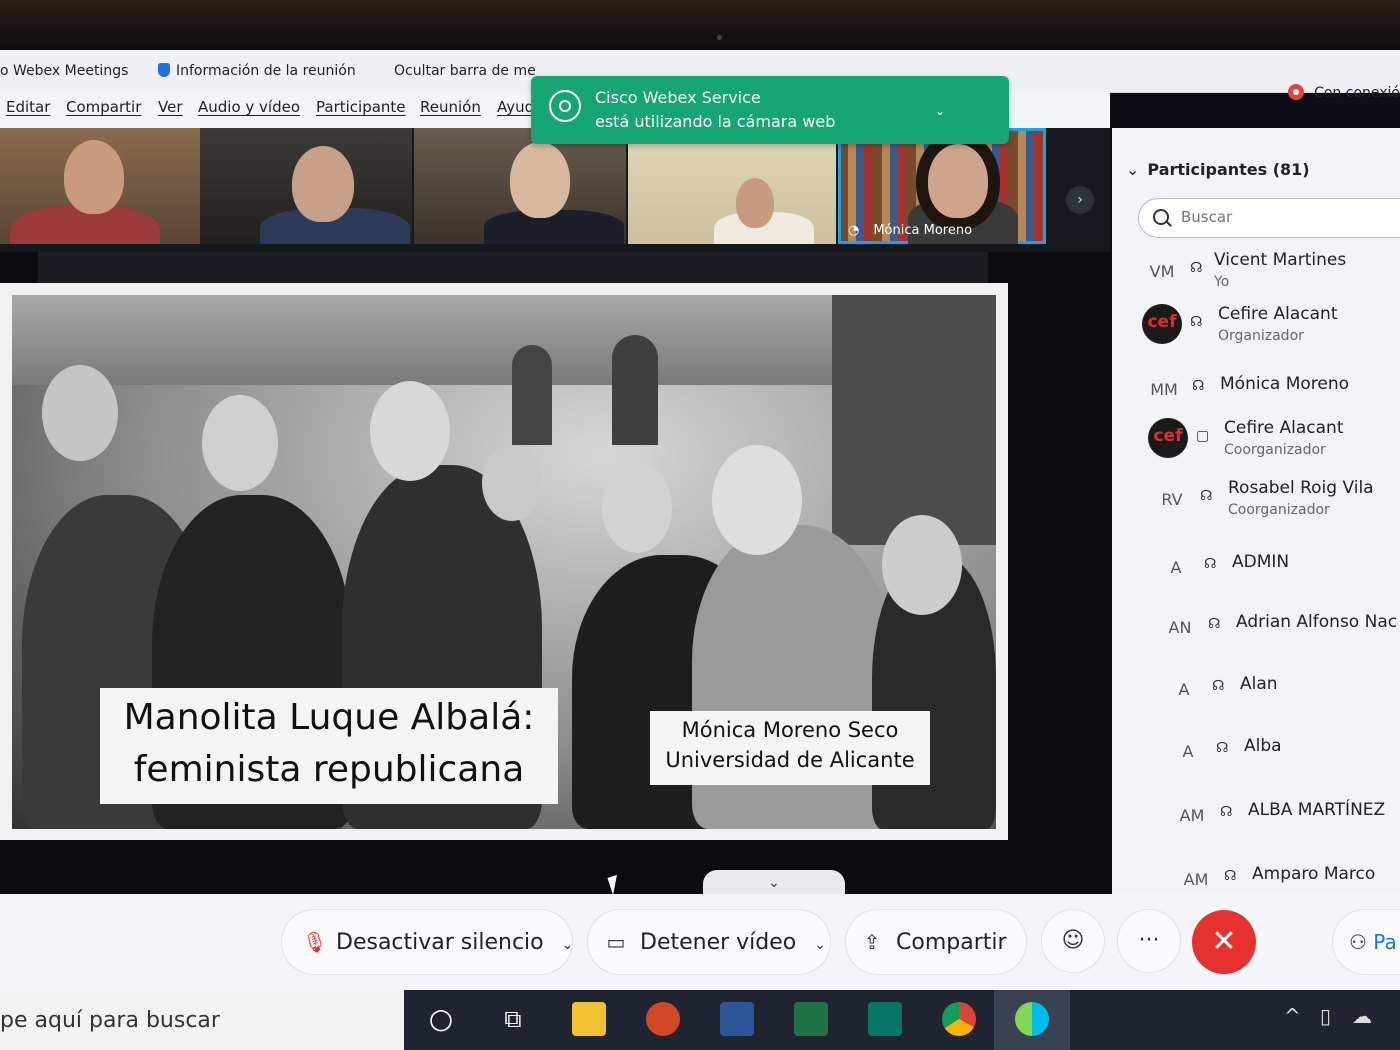 The image size is (1400, 1050). What do you see at coordinates (1149, 941) in the screenshot?
I see `more-options-button: ···` at bounding box center [1149, 941].